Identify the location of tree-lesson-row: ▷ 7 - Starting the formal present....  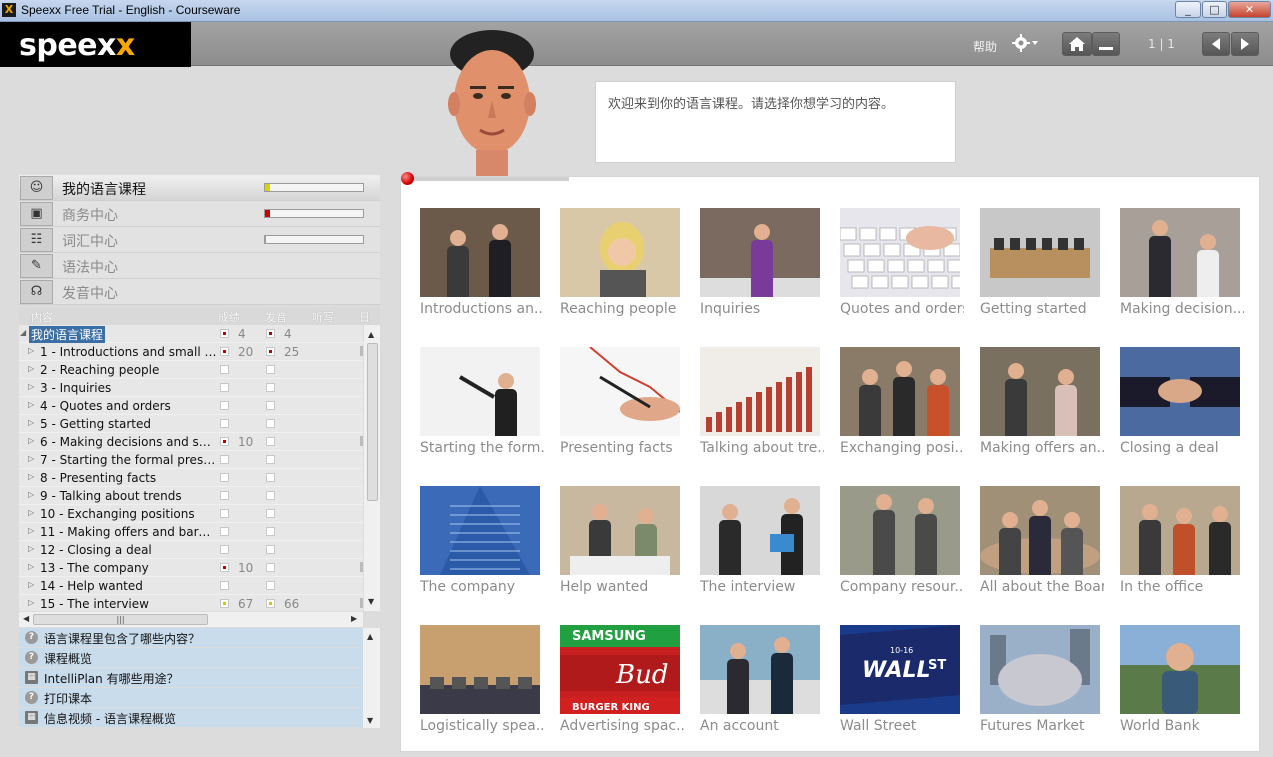
(191, 460).